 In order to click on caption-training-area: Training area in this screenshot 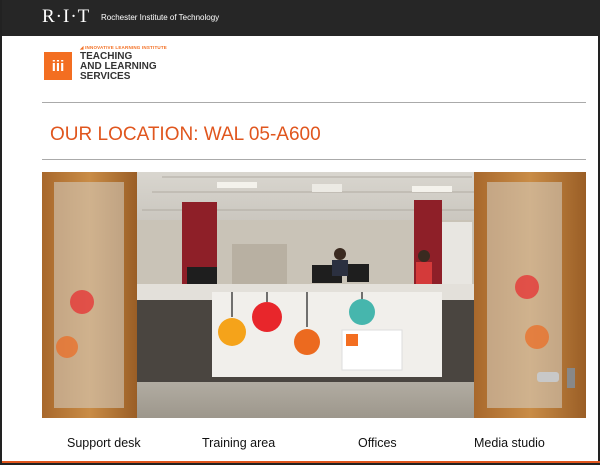, I will do `click(239, 443)`.